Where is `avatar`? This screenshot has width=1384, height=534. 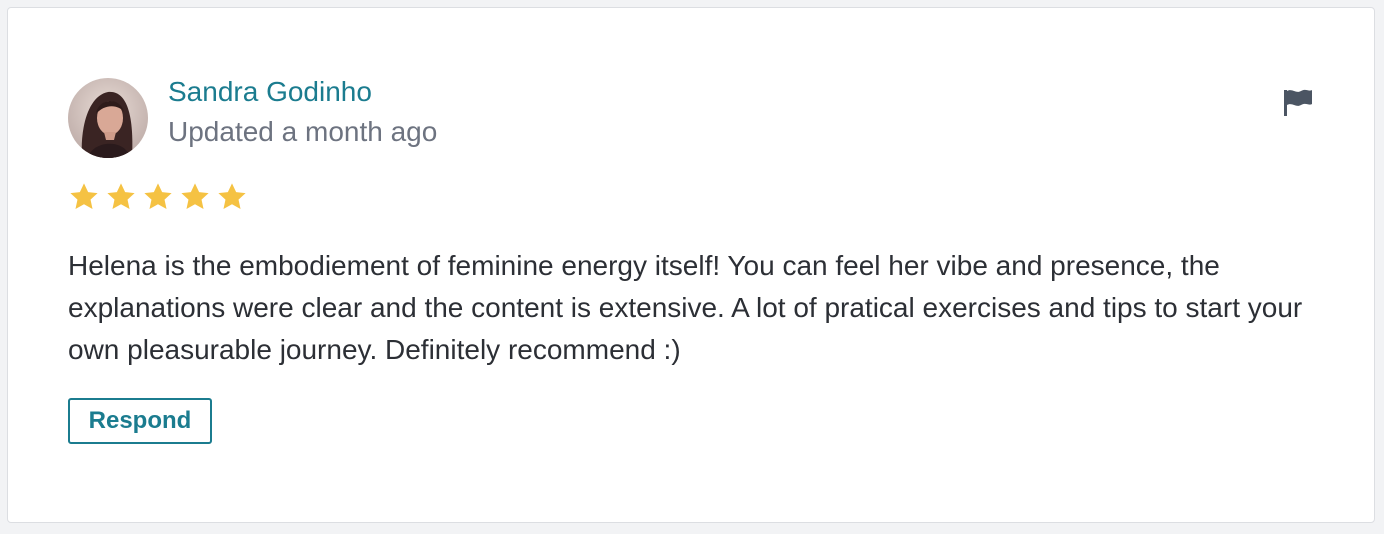
avatar is located at coordinates (108, 118).